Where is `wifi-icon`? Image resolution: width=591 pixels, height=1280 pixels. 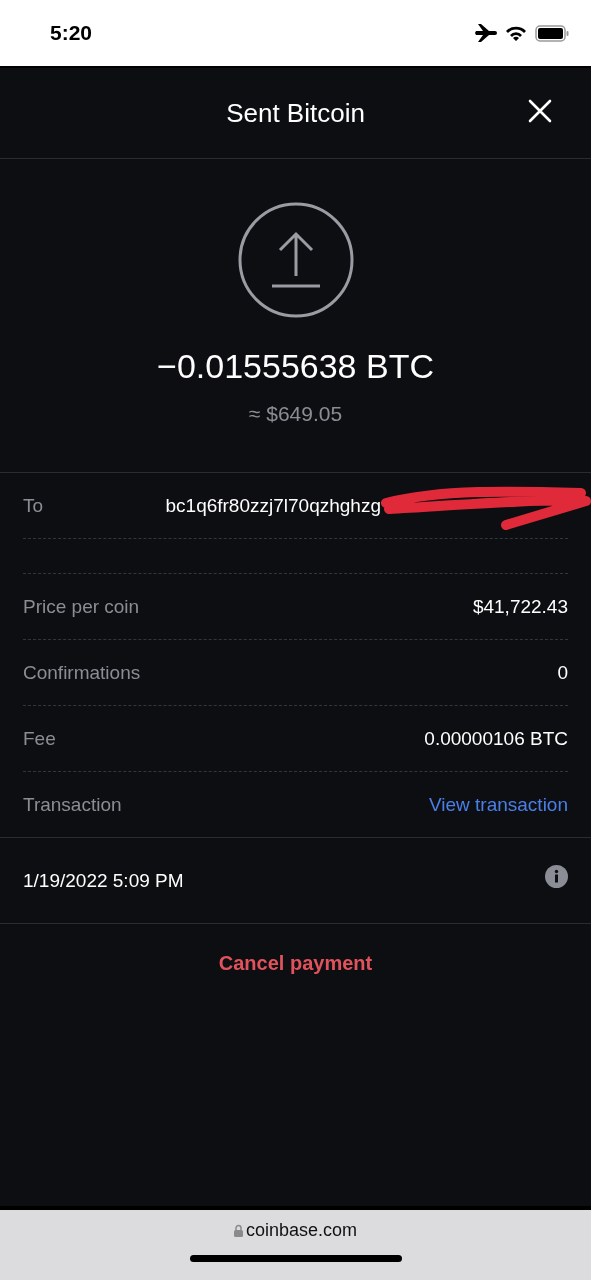
wifi-icon is located at coordinates (516, 33).